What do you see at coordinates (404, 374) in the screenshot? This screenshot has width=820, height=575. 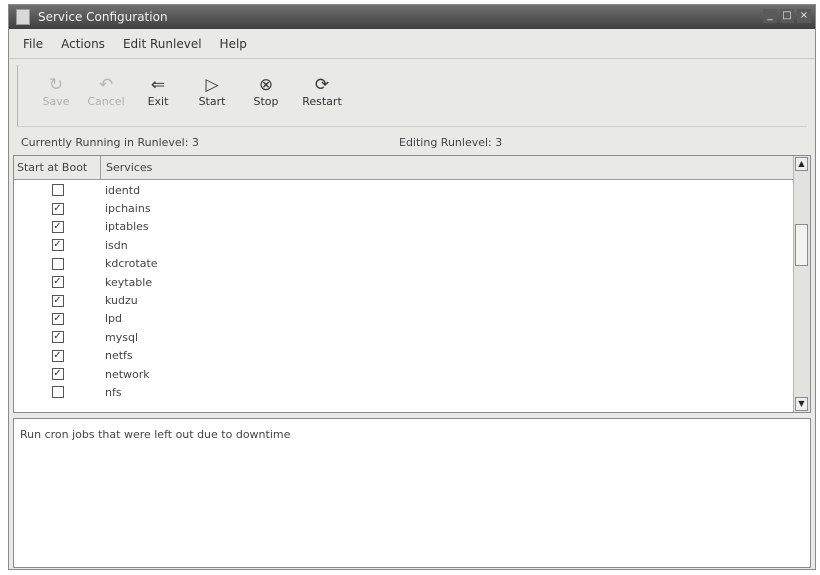 I see `table-row: ✓ network` at bounding box center [404, 374].